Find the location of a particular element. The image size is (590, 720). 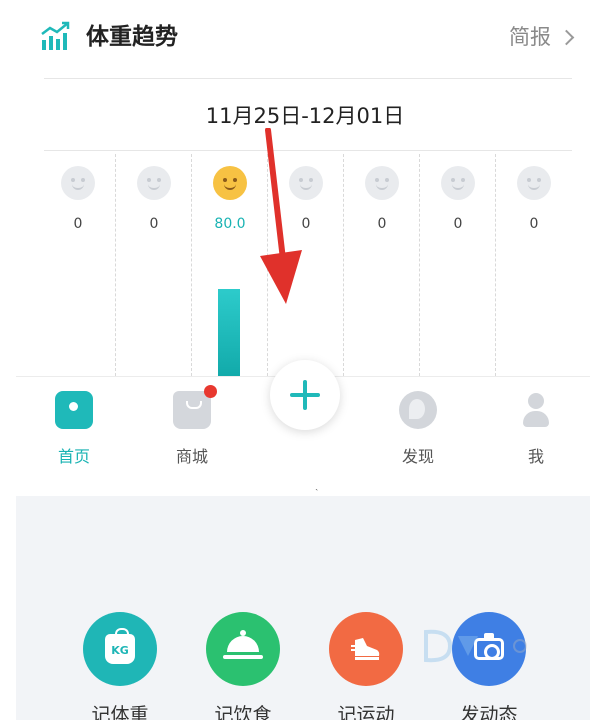

food-cloche-icon is located at coordinates (243, 649).